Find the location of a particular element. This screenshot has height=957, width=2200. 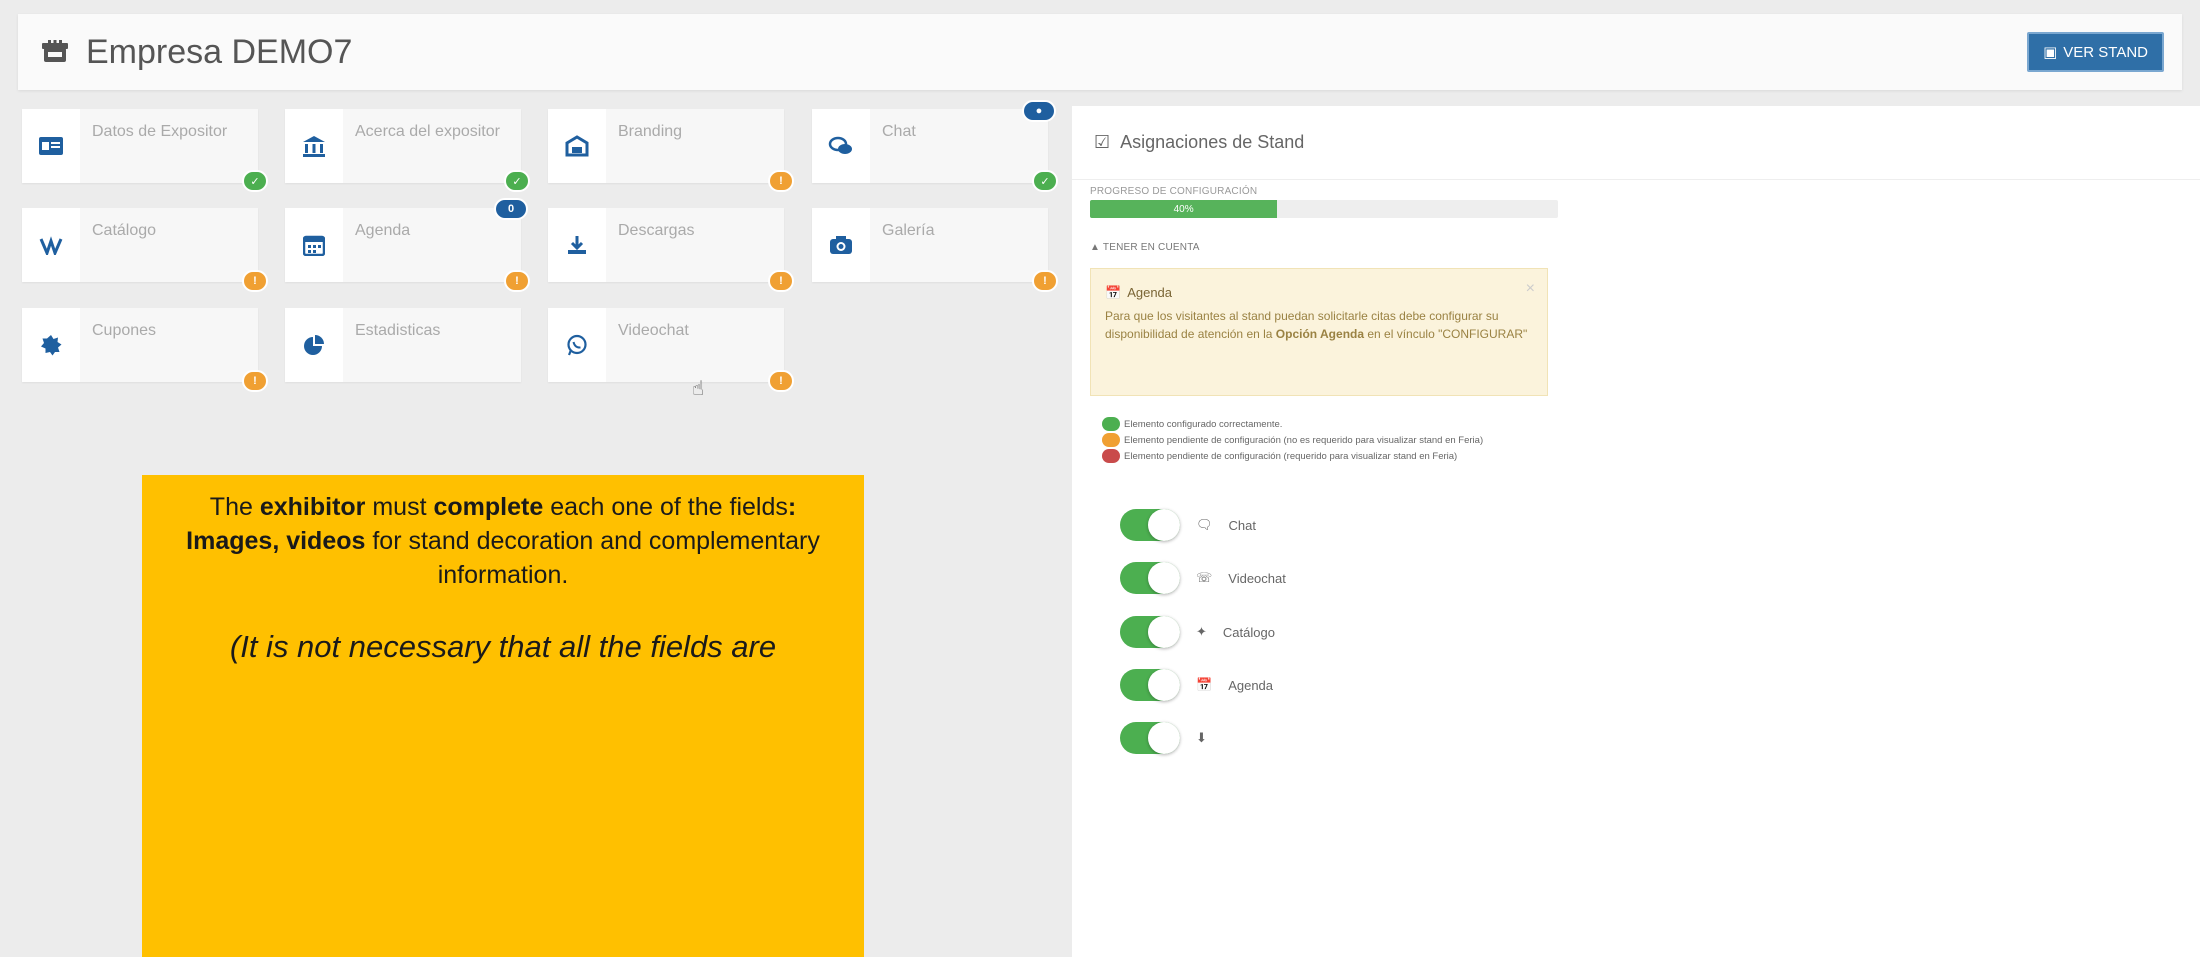

download-icon is located at coordinates (577, 245).